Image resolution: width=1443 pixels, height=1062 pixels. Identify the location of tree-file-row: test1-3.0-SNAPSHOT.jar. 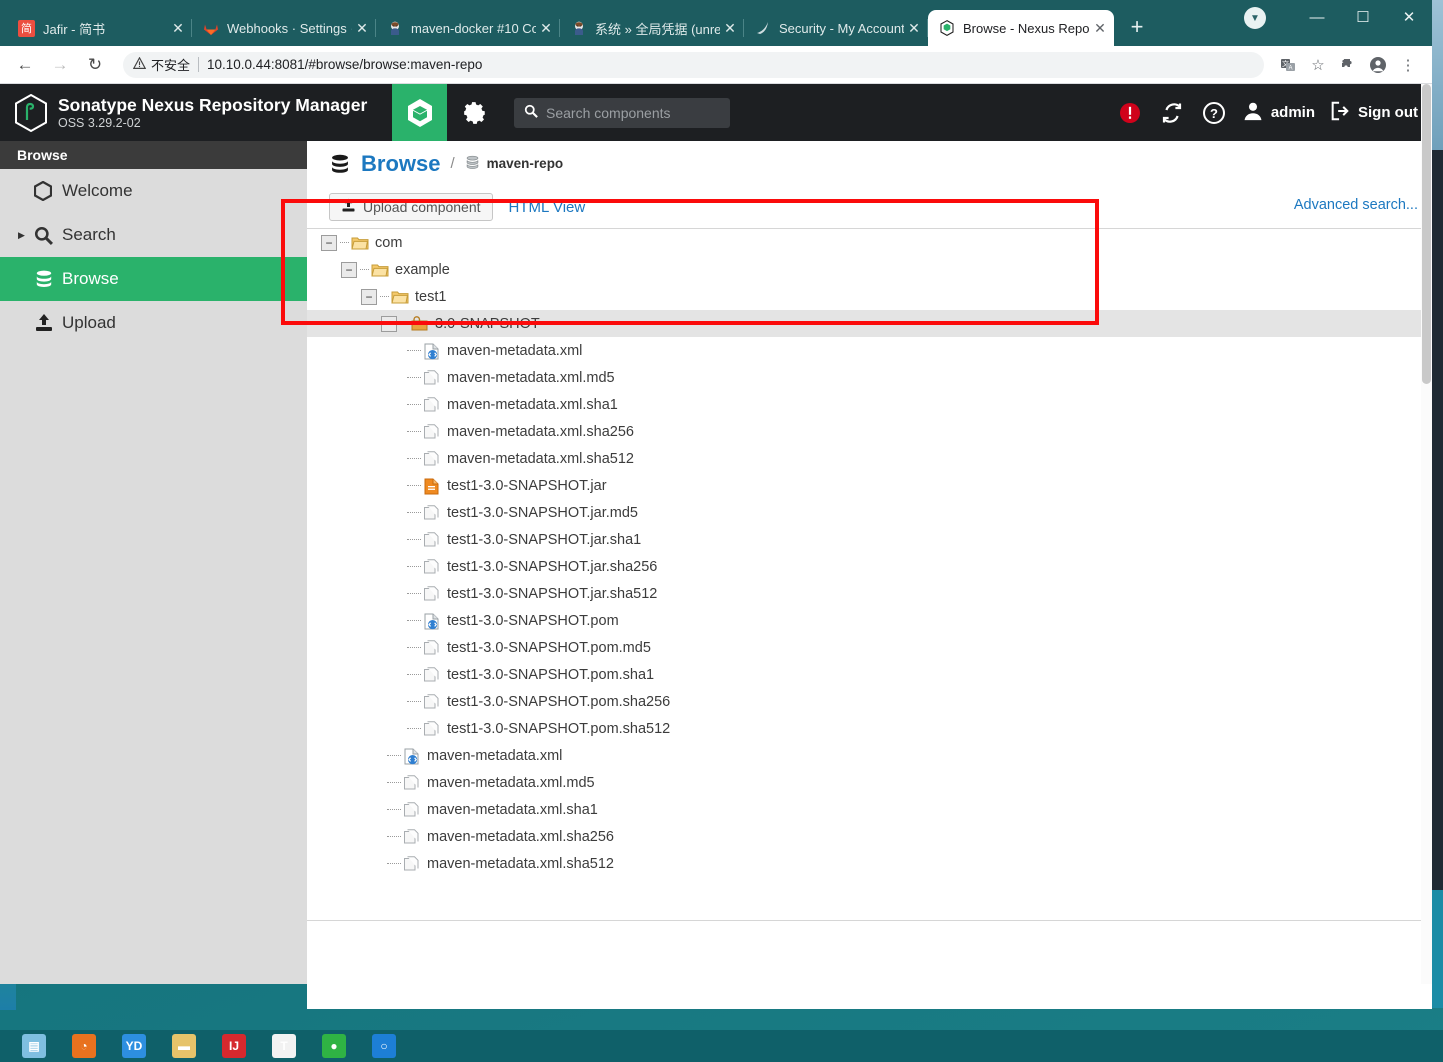
(869, 485).